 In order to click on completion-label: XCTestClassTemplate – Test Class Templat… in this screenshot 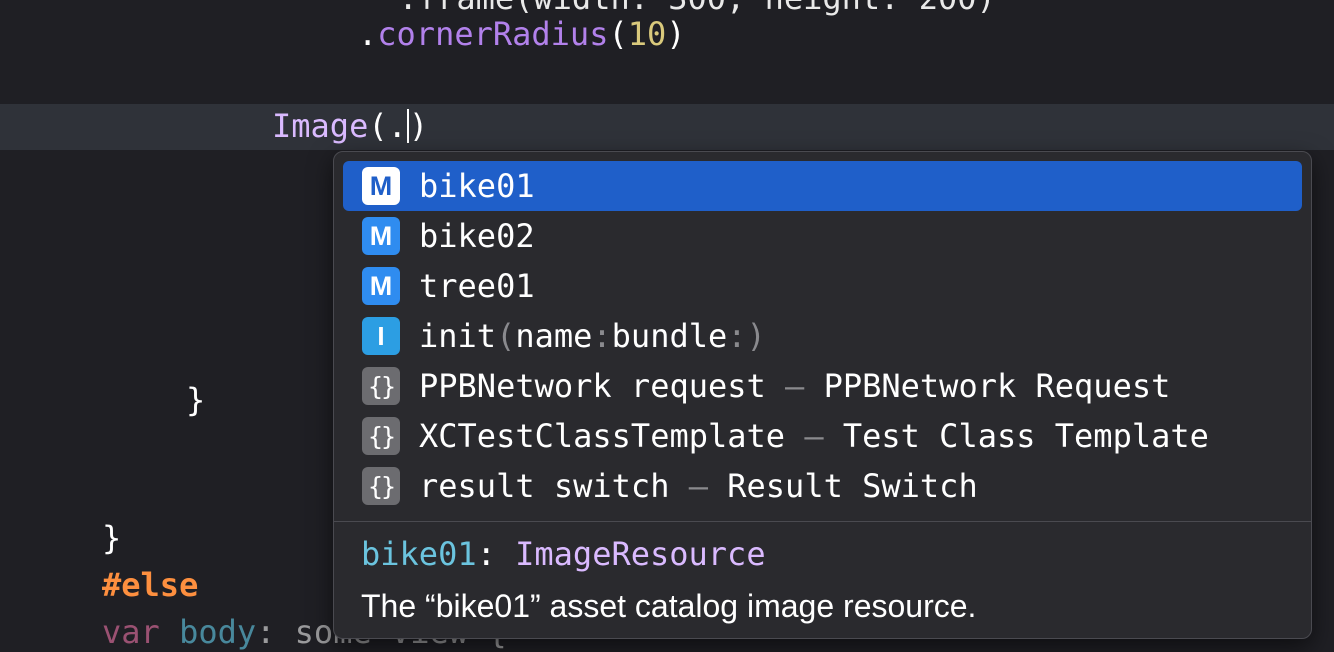, I will do `click(814, 436)`.